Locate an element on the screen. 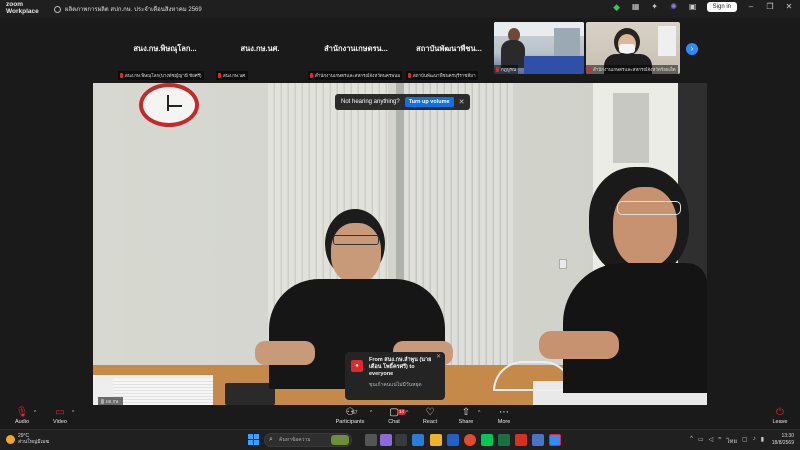 This screenshot has width=800, height=450. more-button: ⋯ More is located at coordinates (504, 416).